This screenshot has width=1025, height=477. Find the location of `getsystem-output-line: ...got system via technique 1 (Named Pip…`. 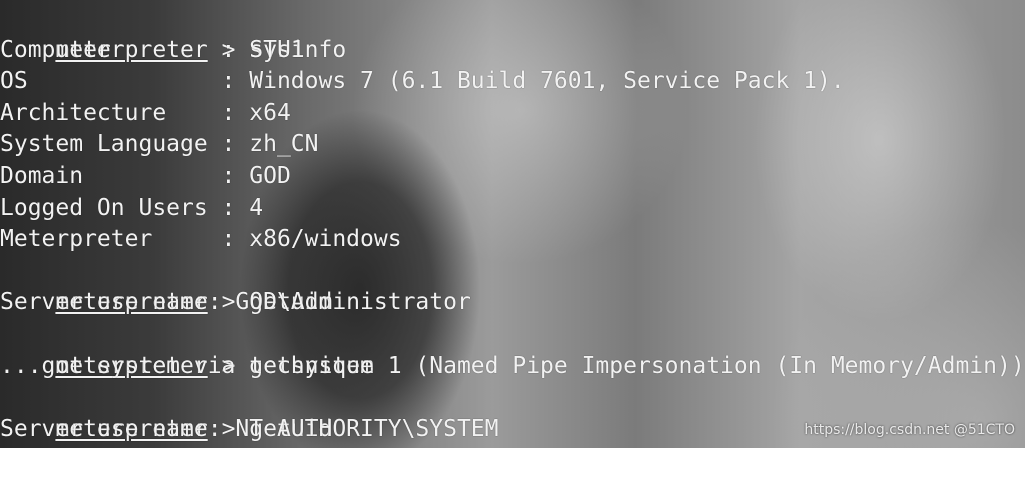

getsystem-output-line: ...got system via technique 1 (Named Pip… is located at coordinates (512, 365).